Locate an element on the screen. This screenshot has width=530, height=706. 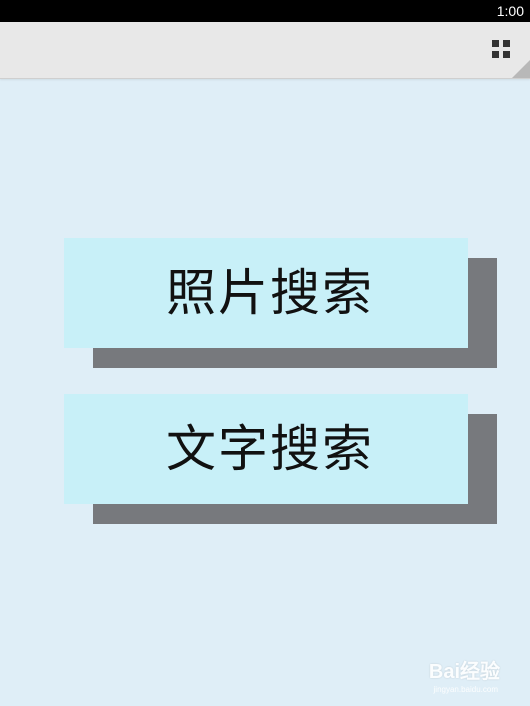
action-bar is located at coordinates (265, 50).